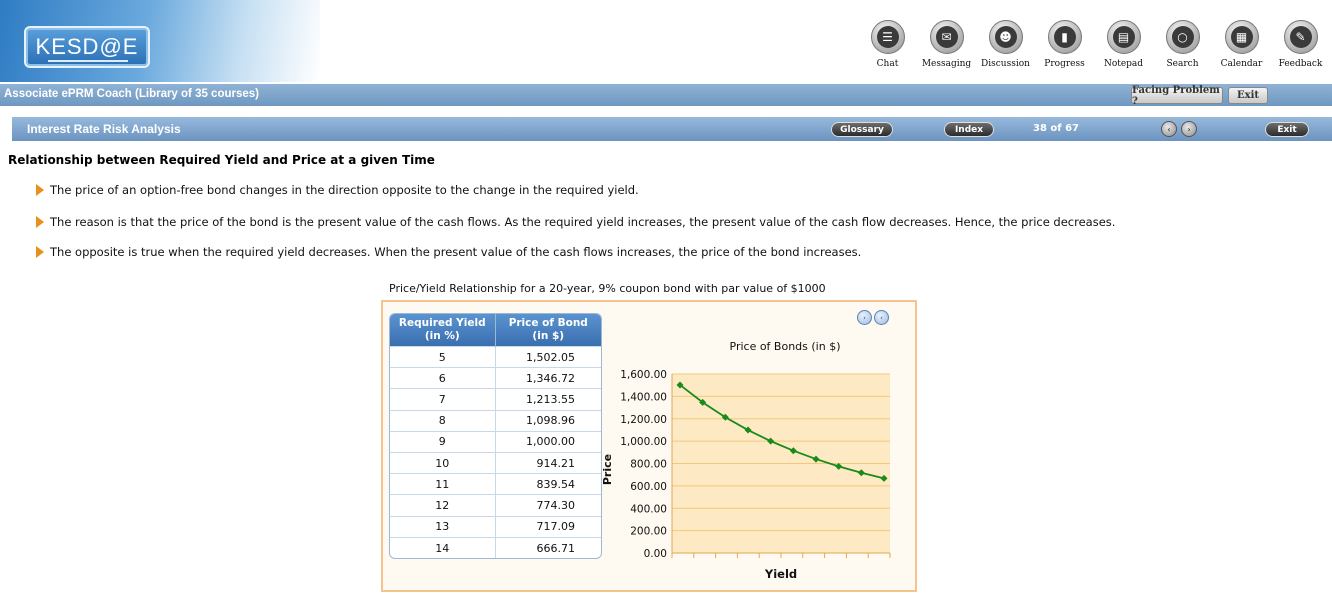  I want to click on toolbar-progress-button: ▮ Progress, so click(1064, 50).